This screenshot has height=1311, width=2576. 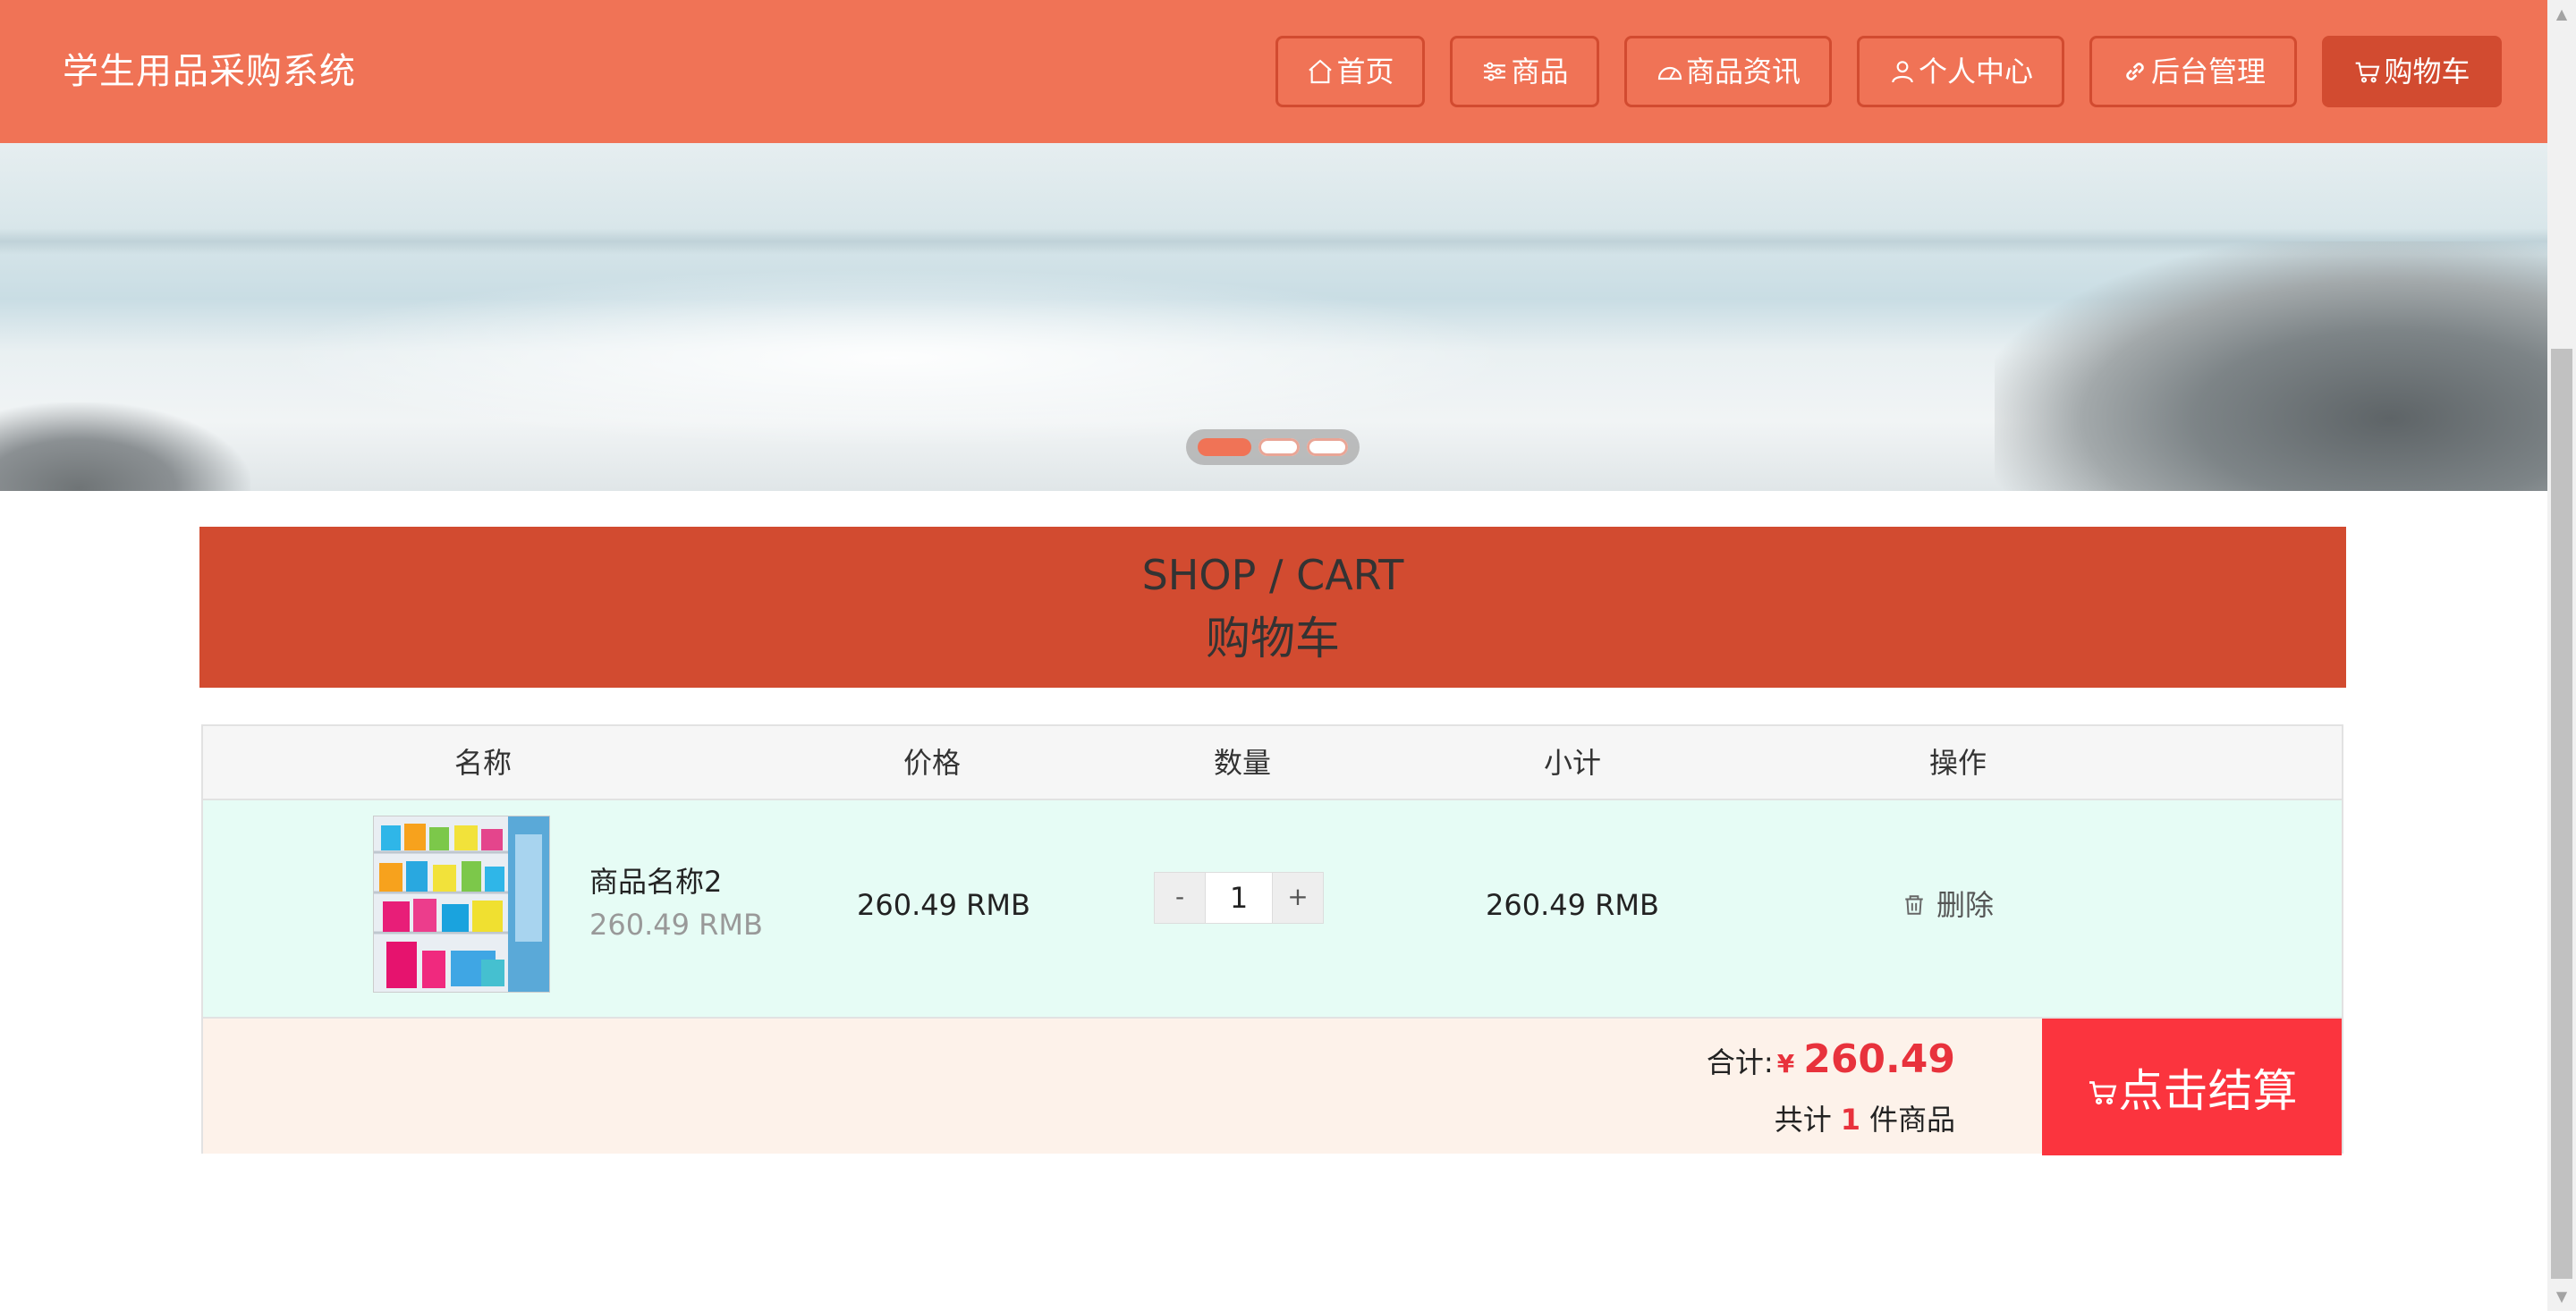 What do you see at coordinates (2271, 366) in the screenshot?
I see `banner-rock-right` at bounding box center [2271, 366].